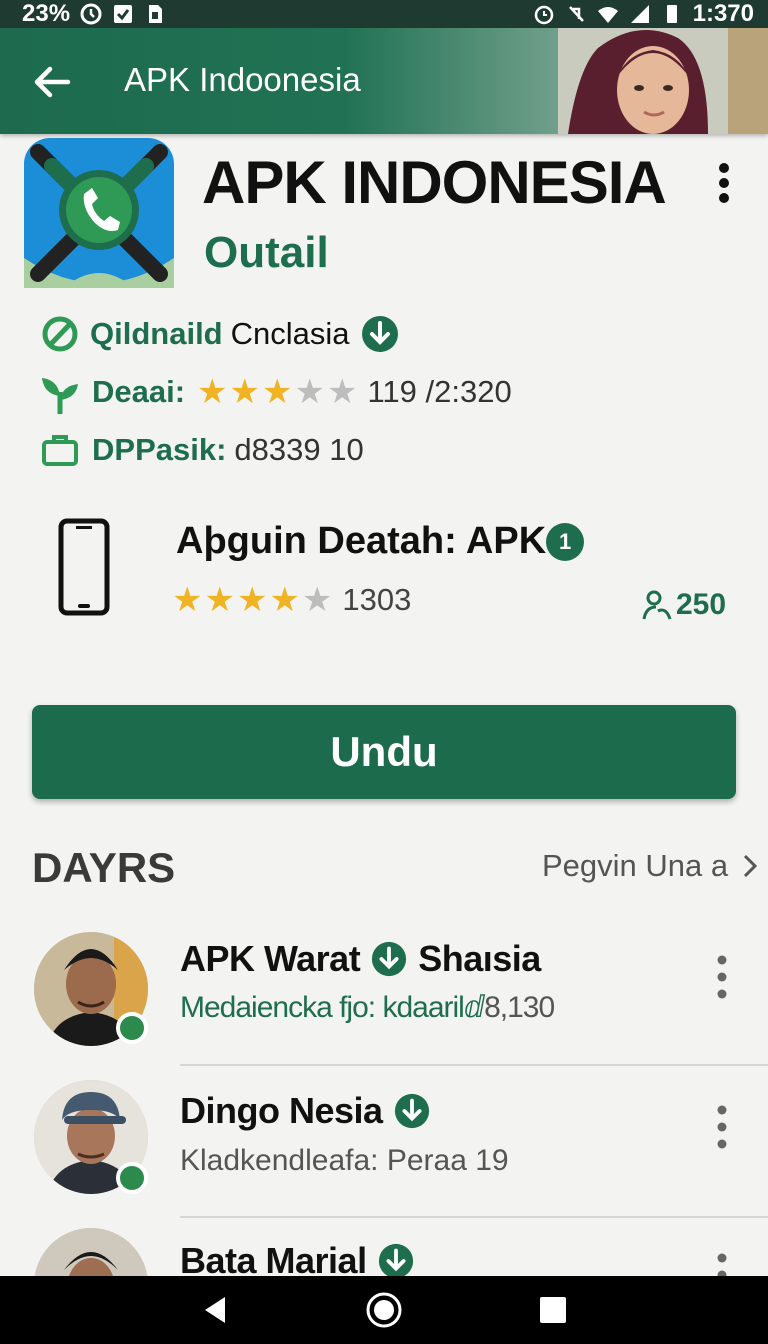  I want to click on list-item-title: APK Warat Shaısia, so click(360, 959).